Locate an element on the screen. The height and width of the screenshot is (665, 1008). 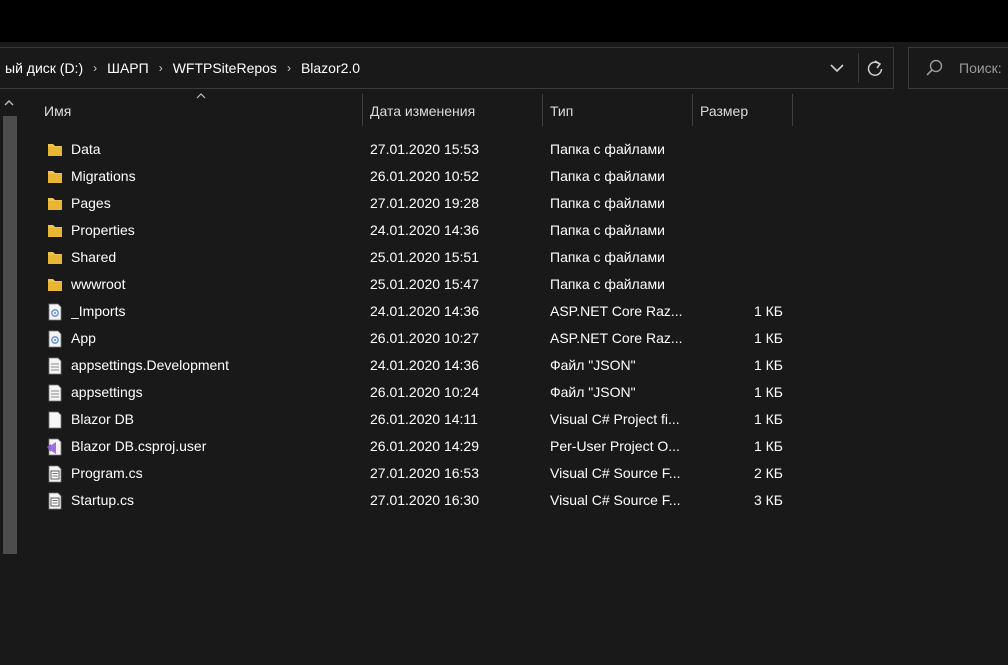
search-box: Поиск: is located at coordinates (958, 68).